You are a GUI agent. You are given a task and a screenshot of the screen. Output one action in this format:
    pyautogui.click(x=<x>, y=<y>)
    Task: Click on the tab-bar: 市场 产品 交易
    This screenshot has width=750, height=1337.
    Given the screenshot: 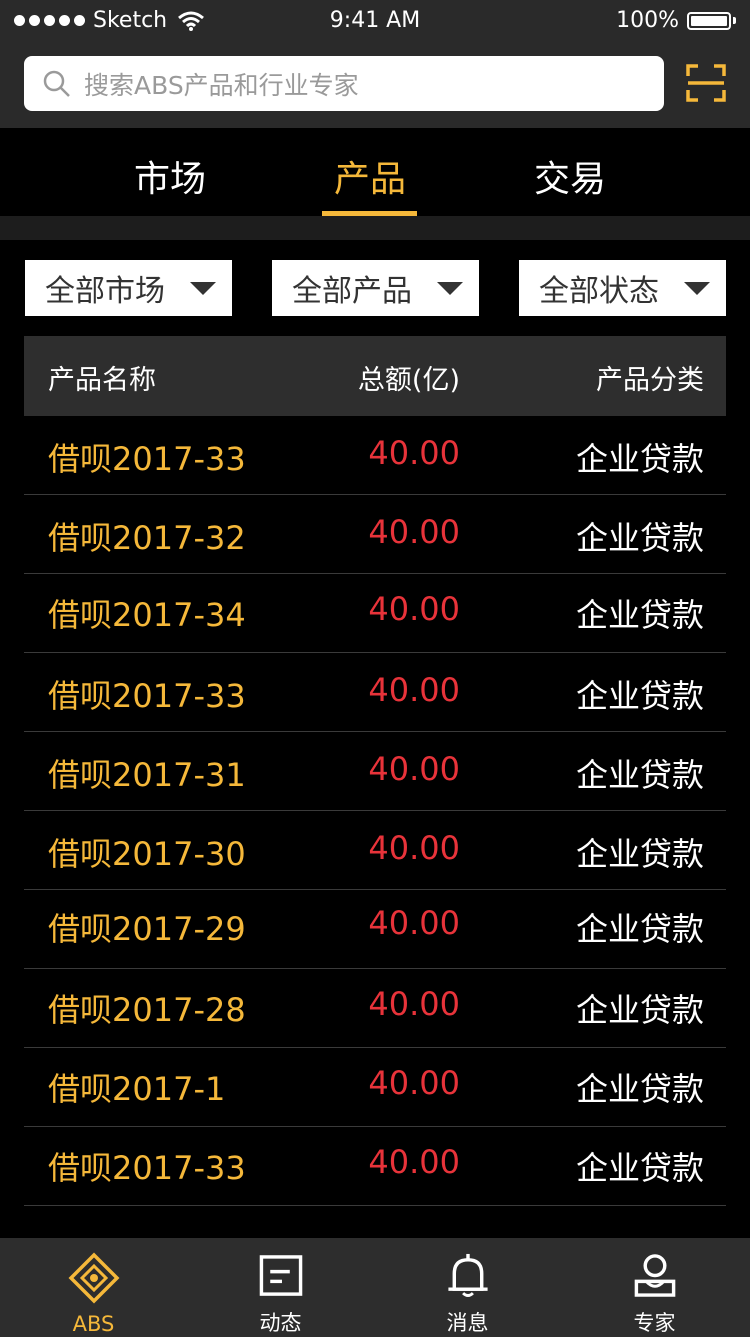 What is the action you would take?
    pyautogui.click(x=375, y=172)
    